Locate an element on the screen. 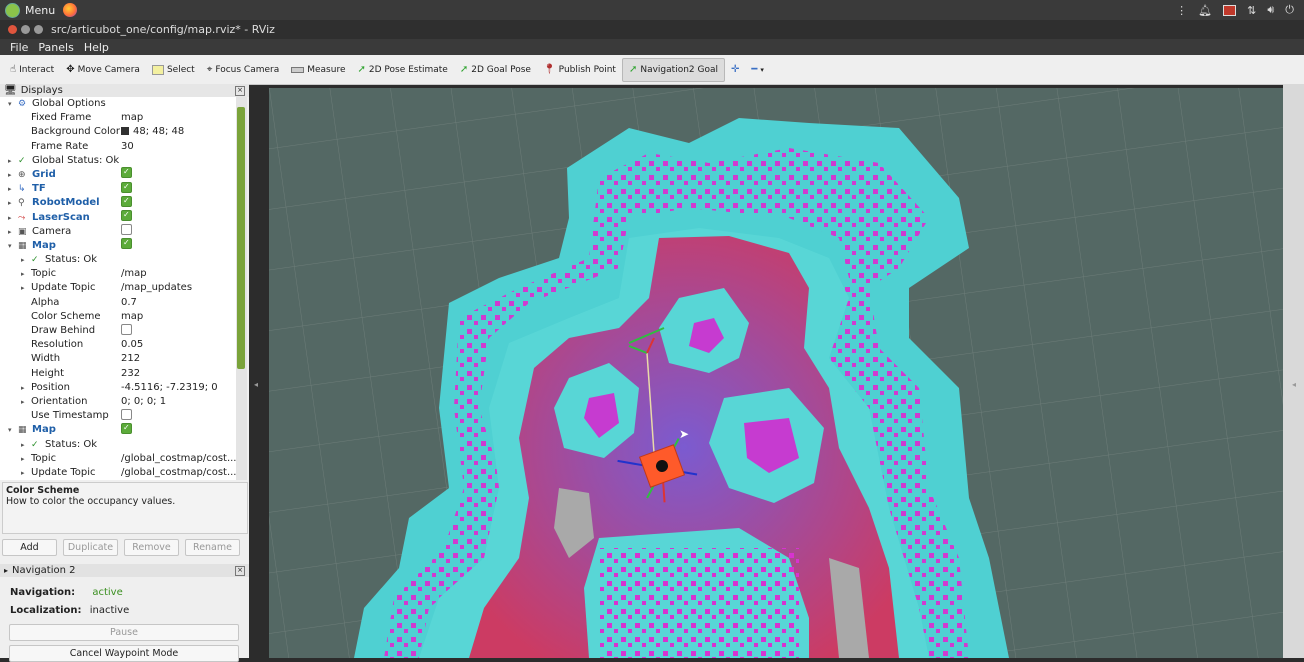  display-tree-value: 0.7 is located at coordinates (129, 303).